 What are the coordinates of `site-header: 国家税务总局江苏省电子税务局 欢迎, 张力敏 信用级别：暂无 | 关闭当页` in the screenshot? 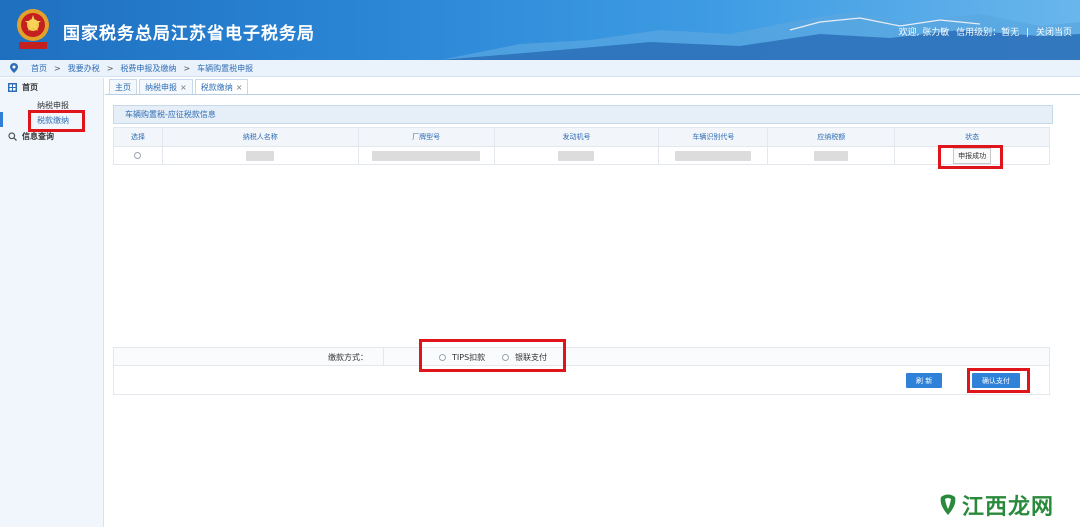 It's located at (540, 30).